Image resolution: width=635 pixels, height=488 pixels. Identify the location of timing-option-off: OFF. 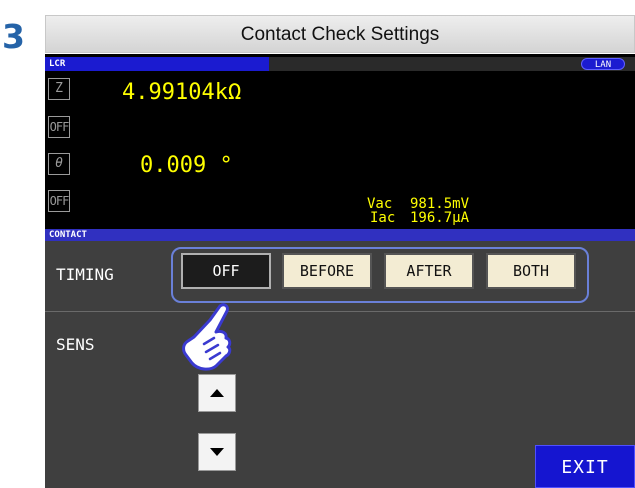
(226, 271).